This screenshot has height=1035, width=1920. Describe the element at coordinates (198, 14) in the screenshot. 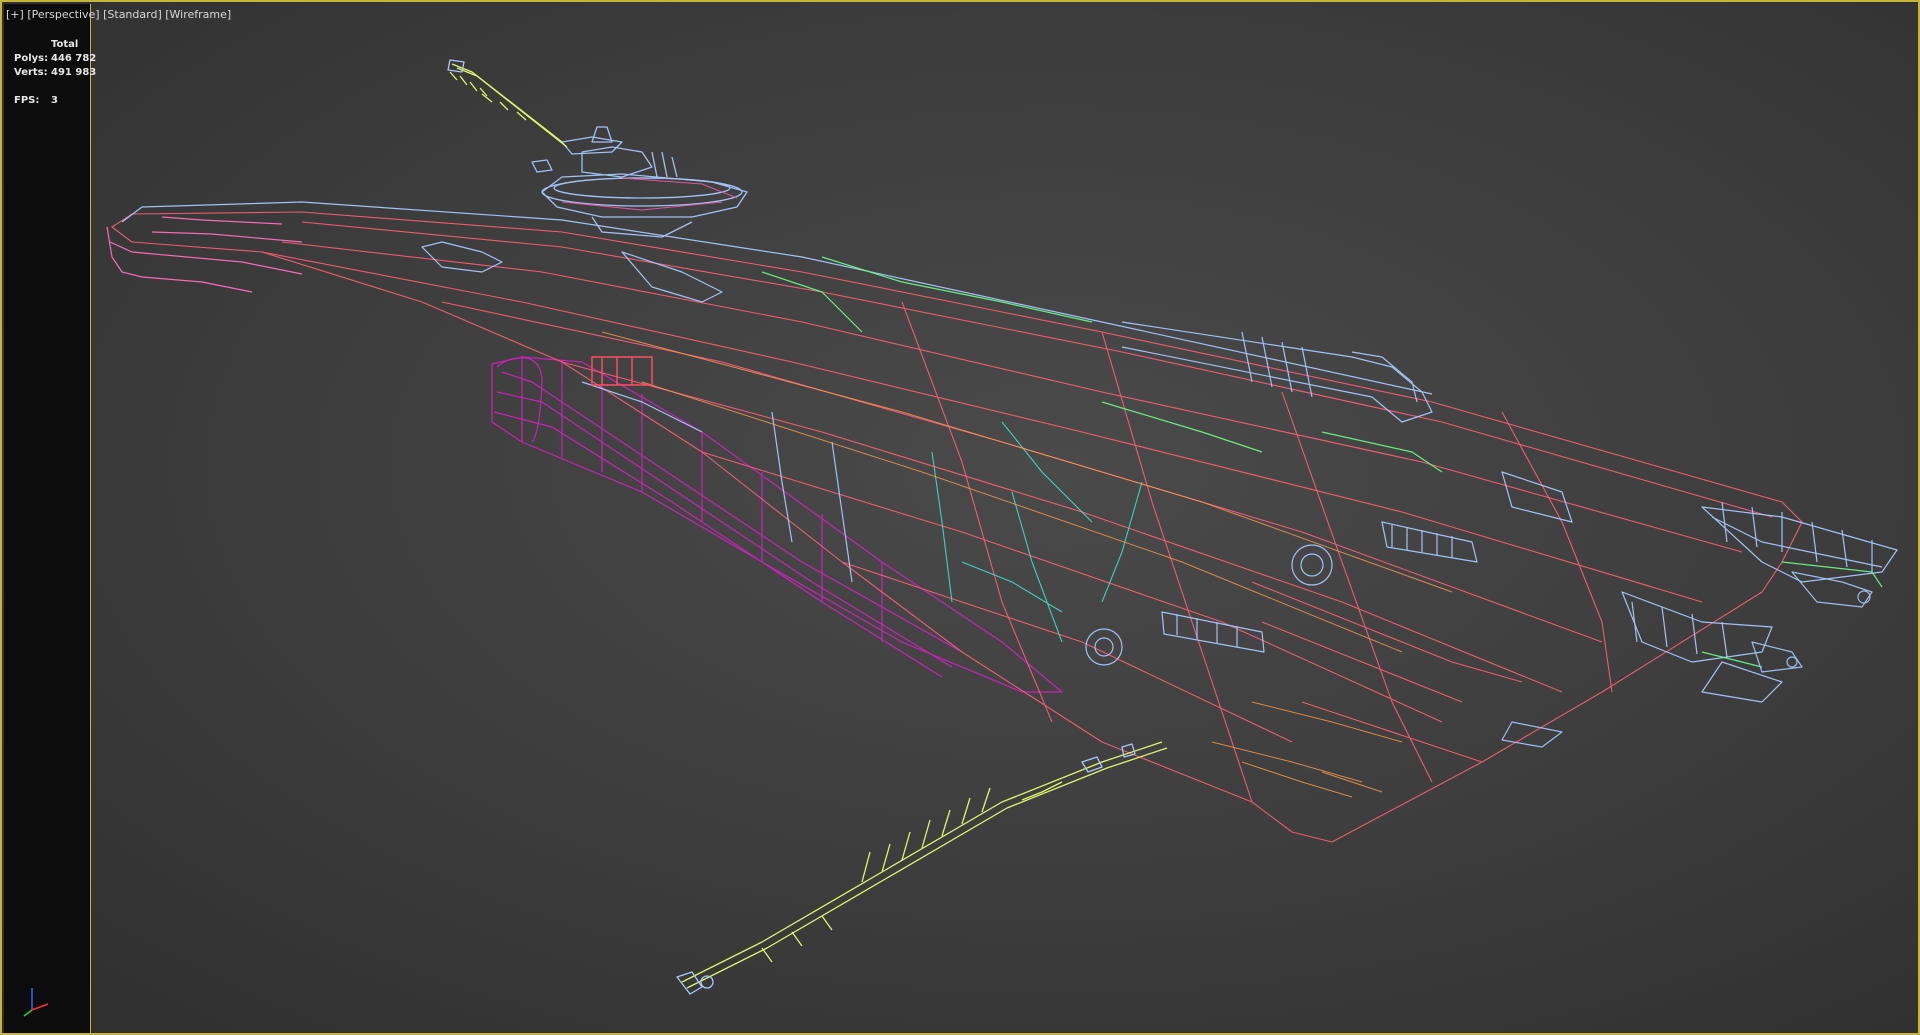

I see `shading-mode-label: [Wireframe]` at that location.